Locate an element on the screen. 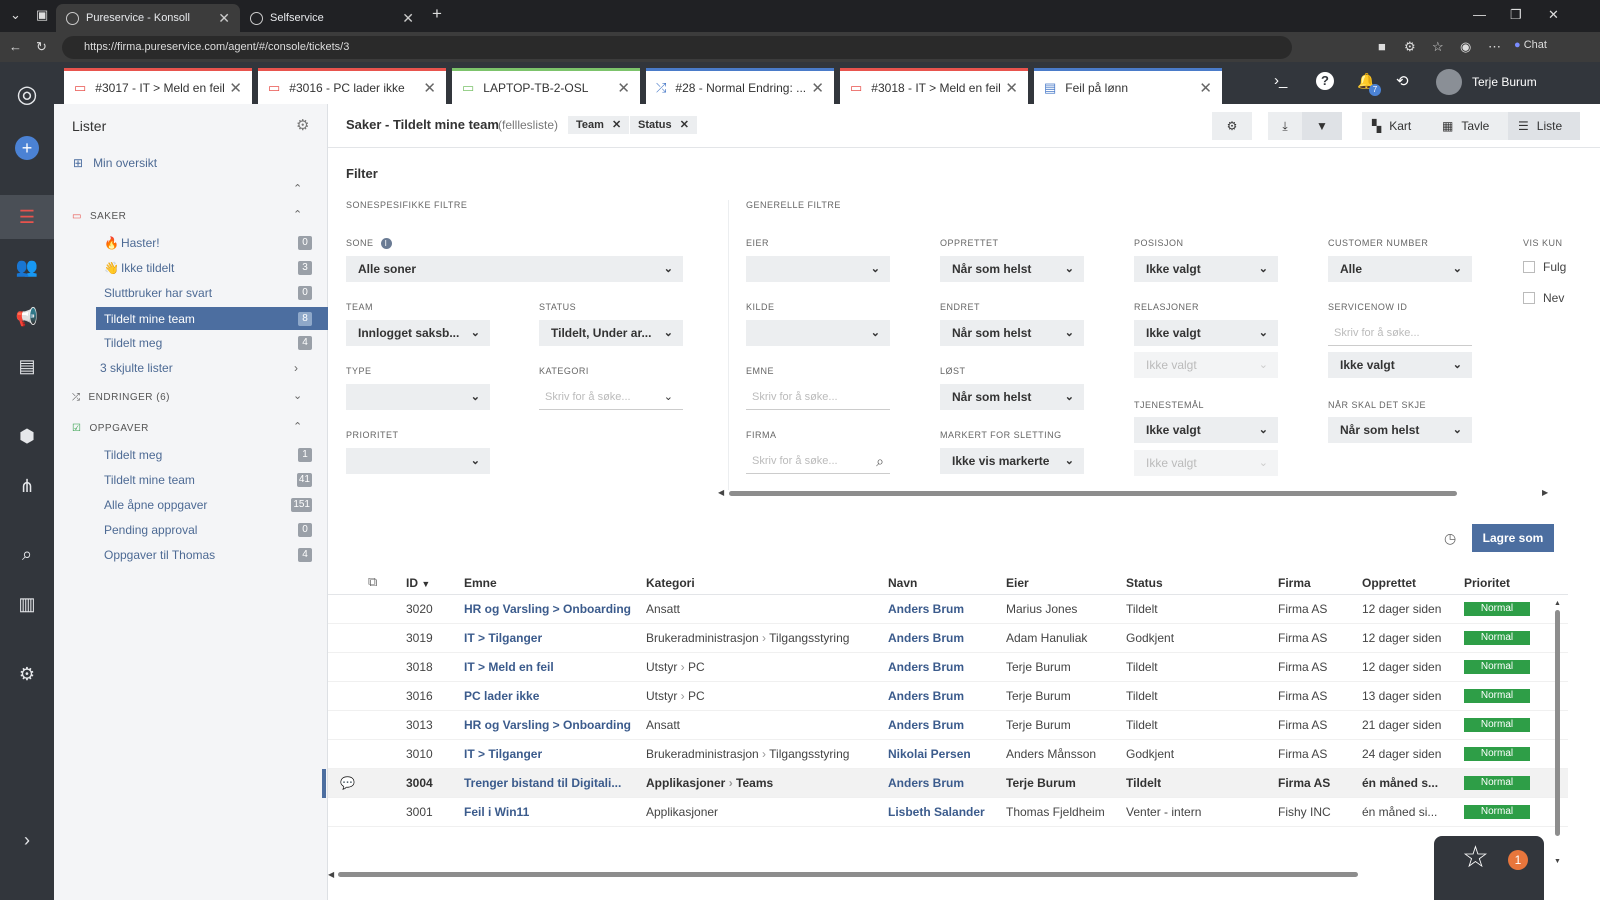 The image size is (1600, 900). chat-button: ● Chat is located at coordinates (1530, 45).